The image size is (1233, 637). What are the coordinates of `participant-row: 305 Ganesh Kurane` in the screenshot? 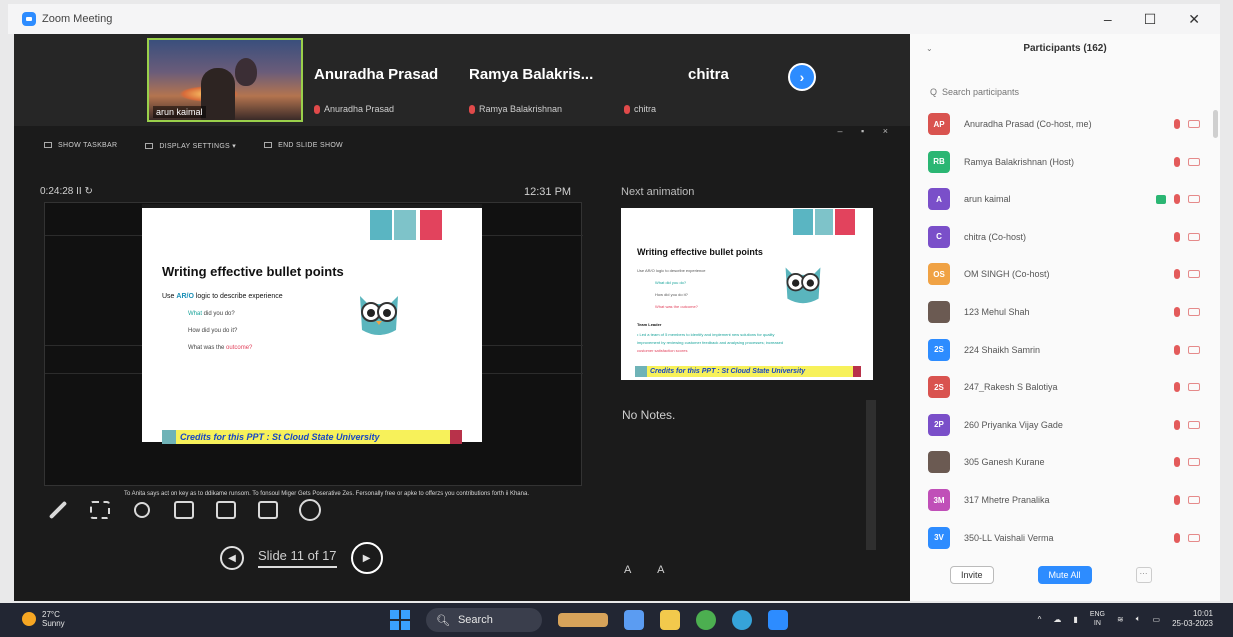 It's located at (1068, 462).